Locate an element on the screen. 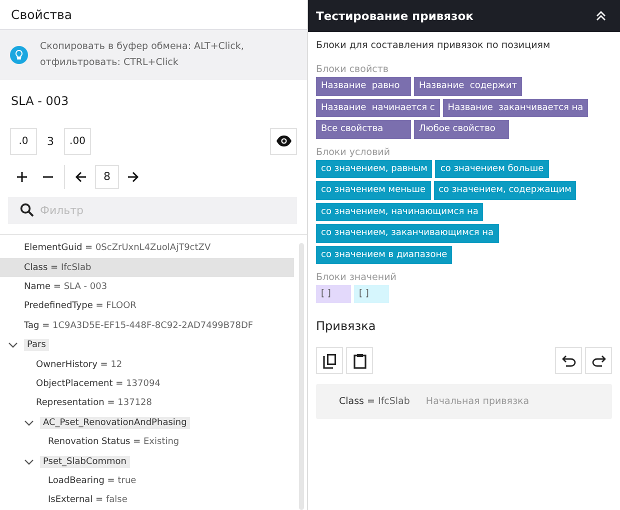  lightbulb-icon is located at coordinates (19, 55).